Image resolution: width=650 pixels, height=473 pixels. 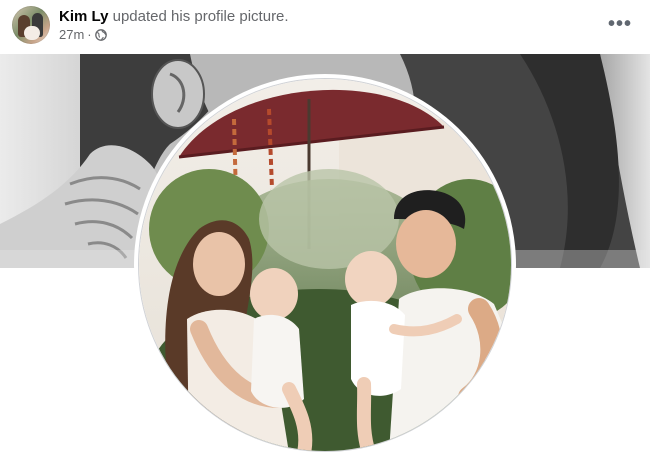 I want to click on post-headline: Kim Ly updated his profile picture., so click(x=174, y=16).